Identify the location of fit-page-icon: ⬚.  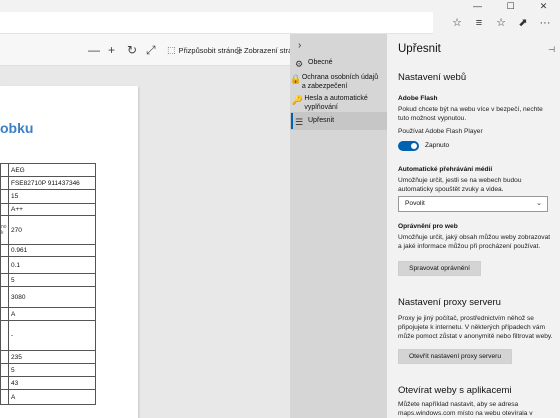
(171, 50).